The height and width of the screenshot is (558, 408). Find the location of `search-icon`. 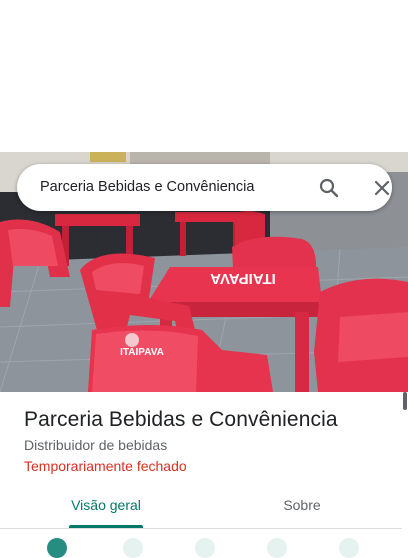

search-icon is located at coordinates (329, 188).